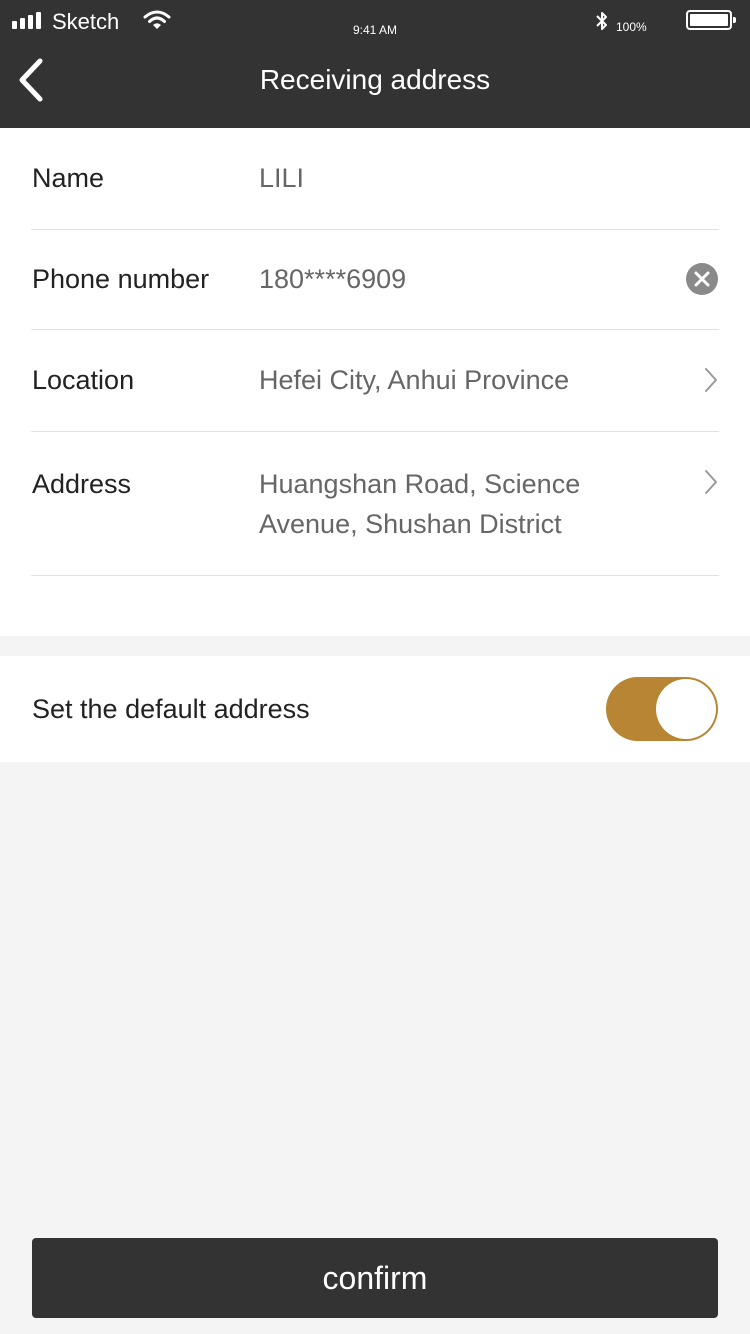 Image resolution: width=750 pixels, height=1334 pixels. What do you see at coordinates (121, 279) in the screenshot?
I see `phone-label: Phone number` at bounding box center [121, 279].